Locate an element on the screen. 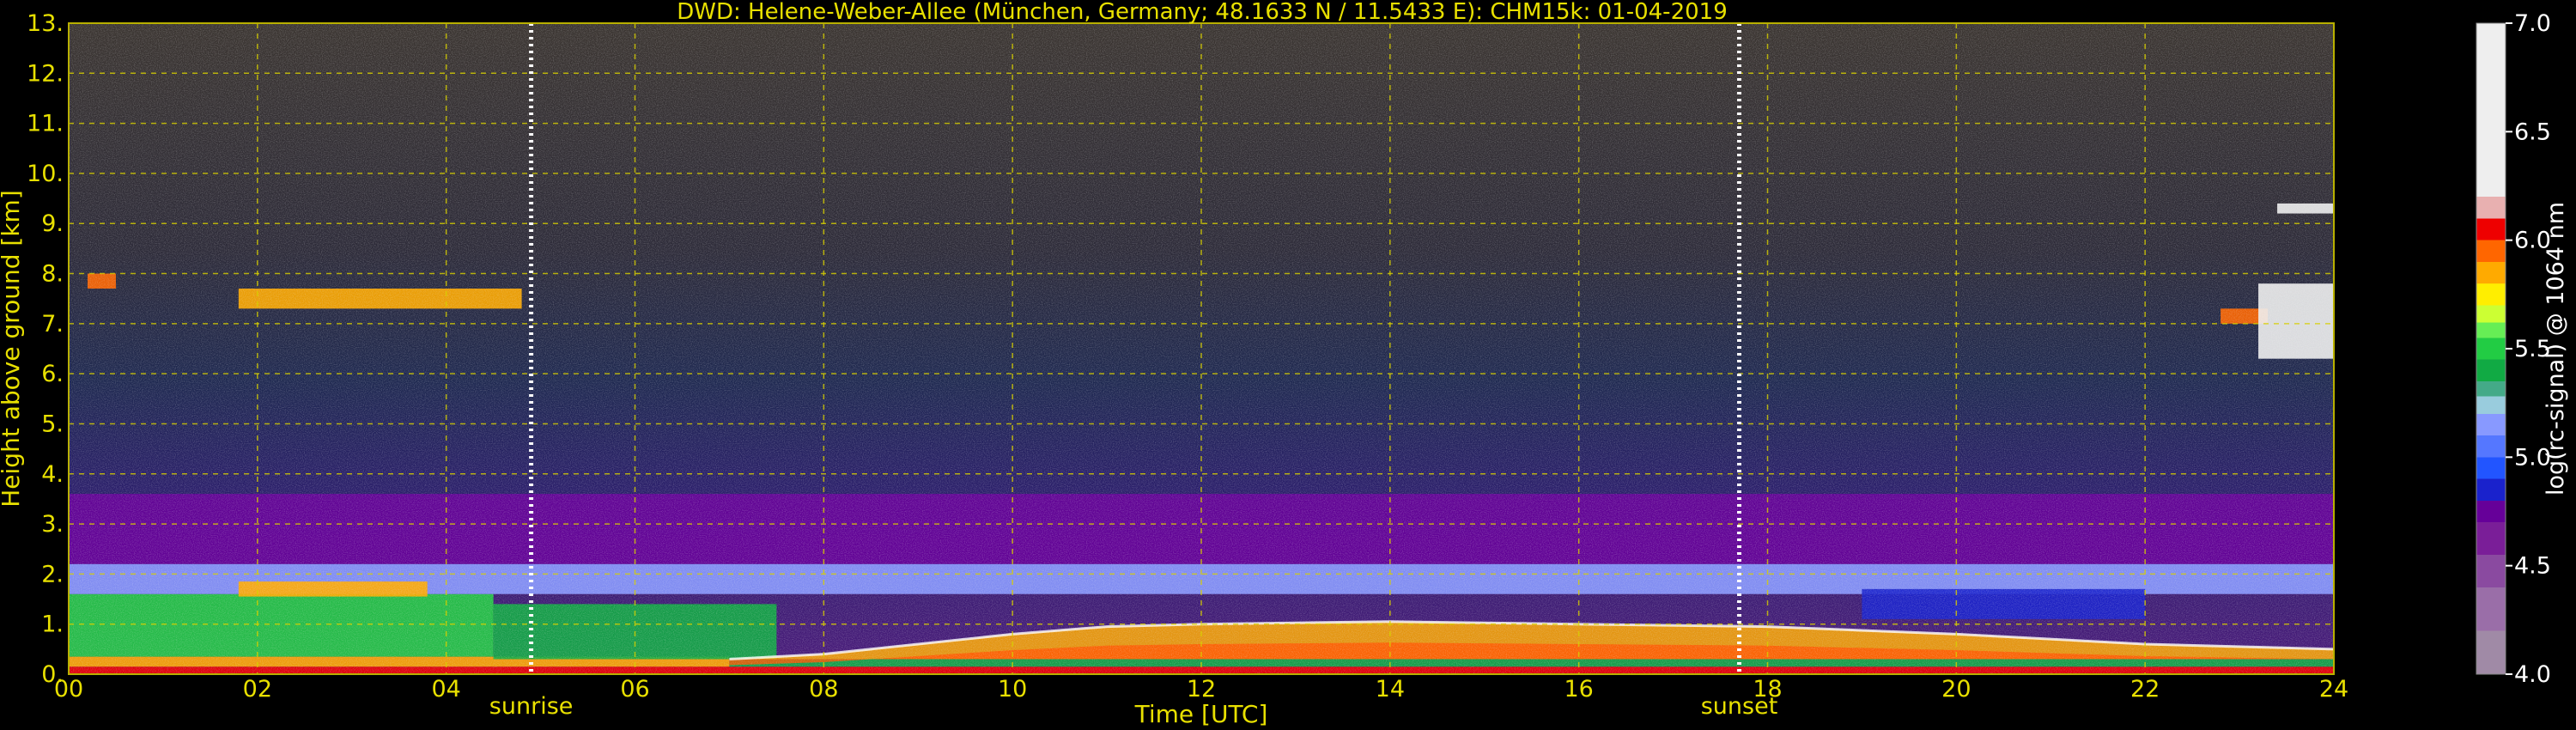  x-tick-label: 04 is located at coordinates (446, 689).